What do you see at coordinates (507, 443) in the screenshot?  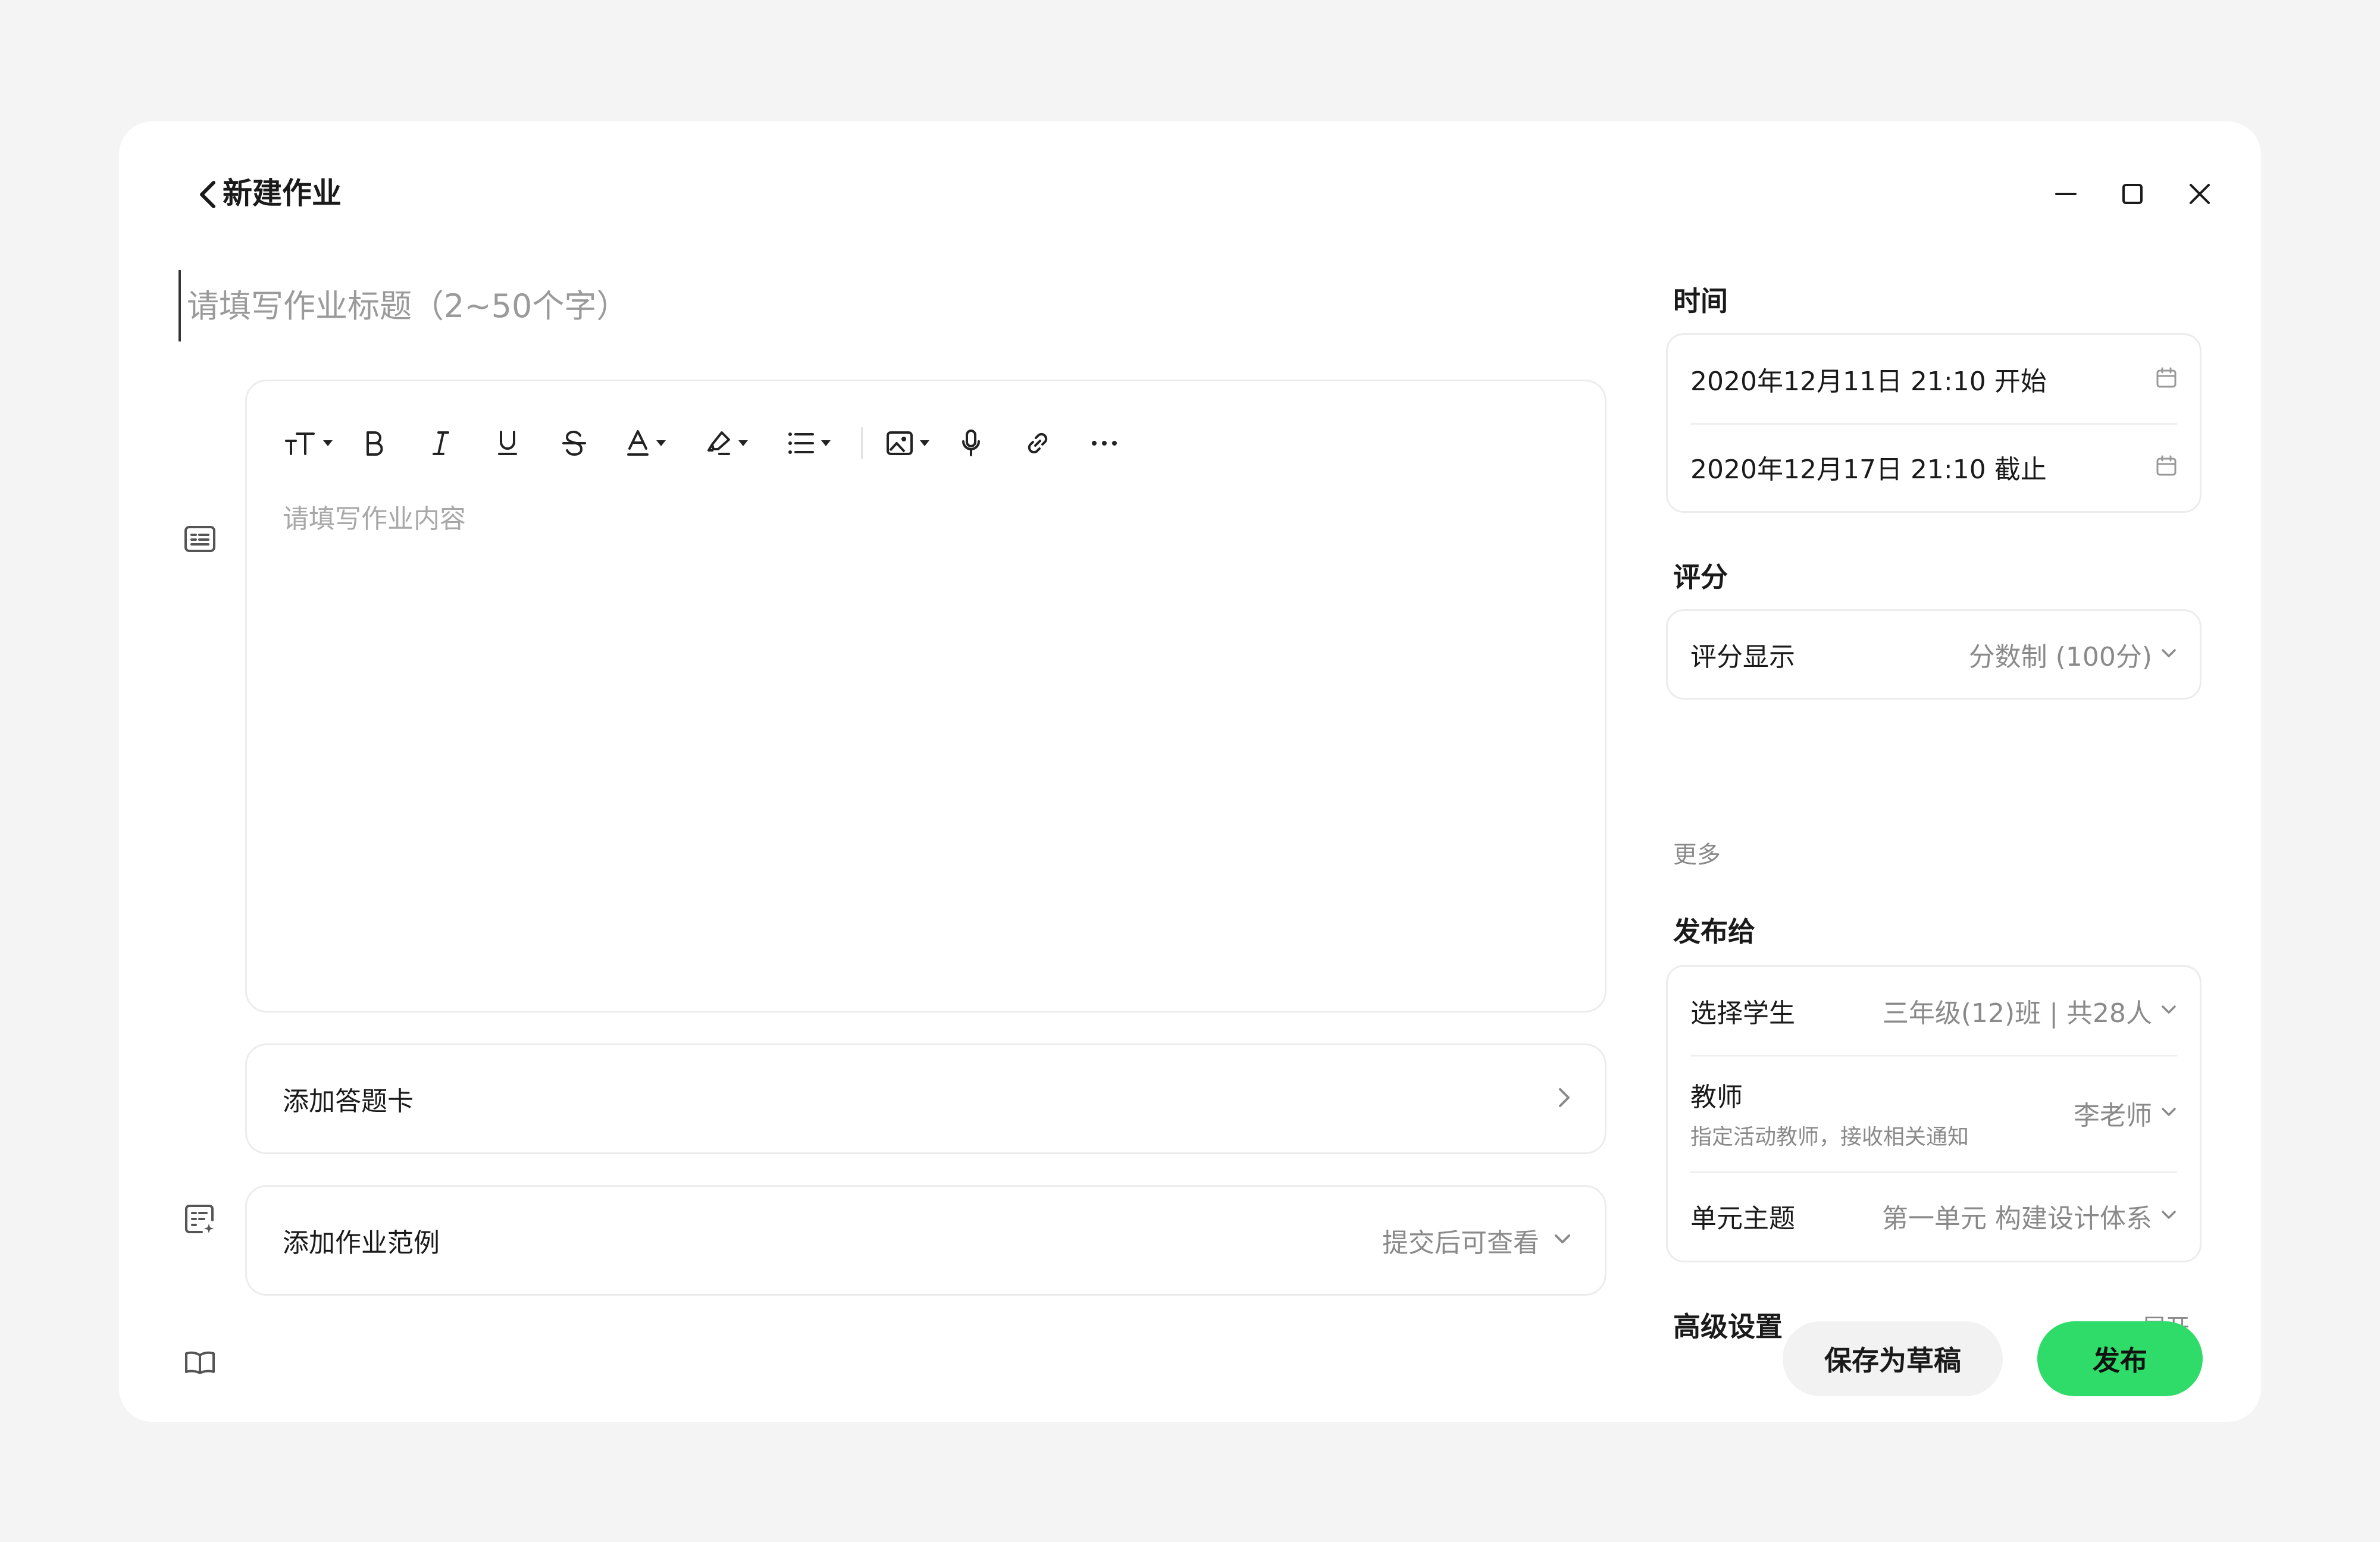 I see `underline-icon` at bounding box center [507, 443].